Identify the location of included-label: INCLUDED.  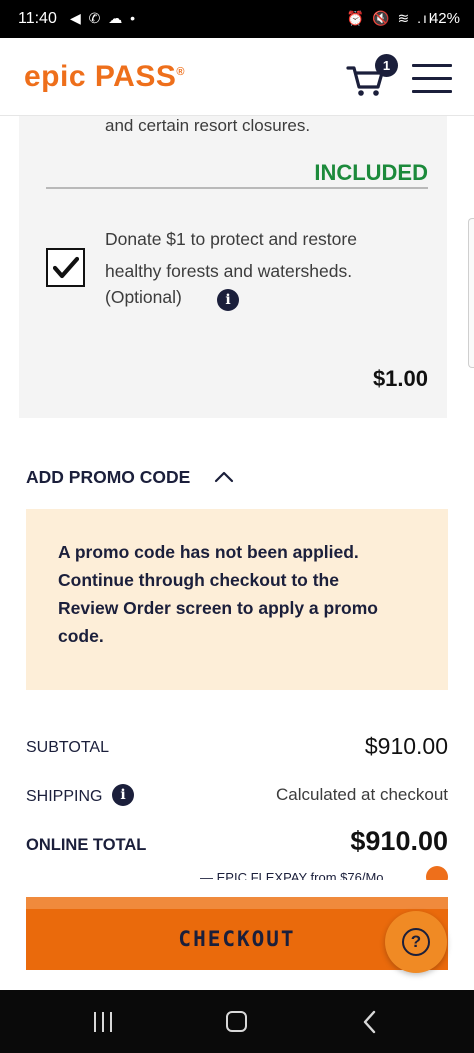
(371, 172).